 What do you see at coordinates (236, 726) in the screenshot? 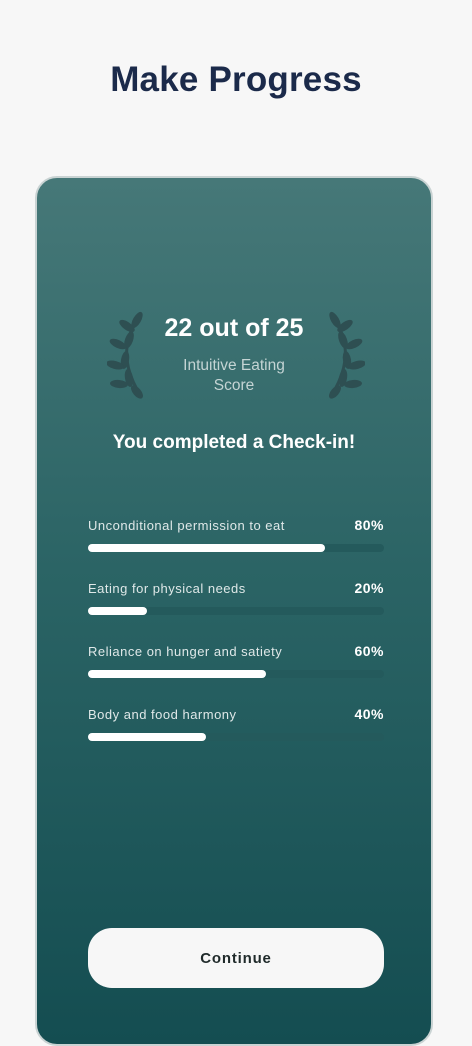
I see `metric-row: Body and food harmony 40%` at bounding box center [236, 726].